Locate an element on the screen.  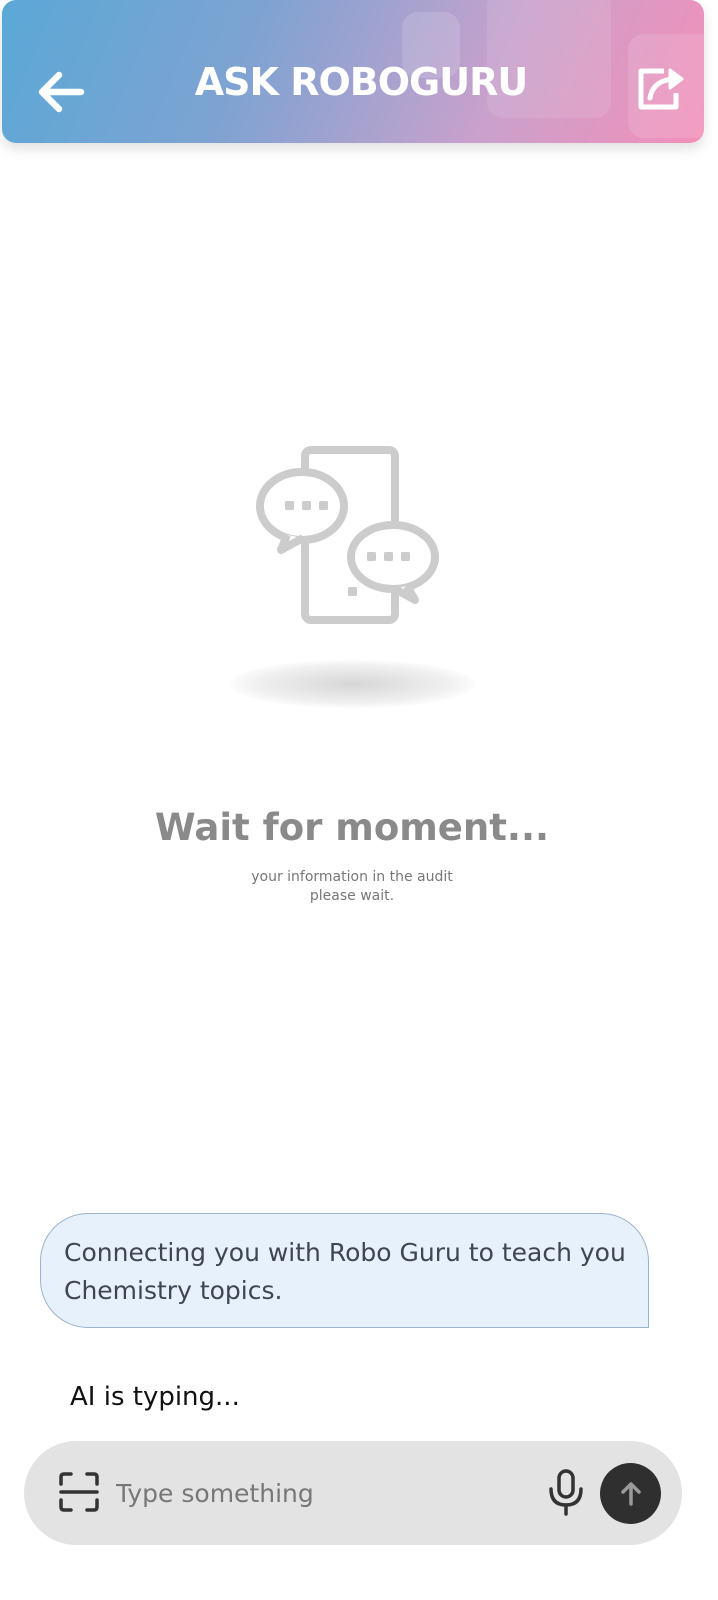
scan-button is located at coordinates (79, 1492).